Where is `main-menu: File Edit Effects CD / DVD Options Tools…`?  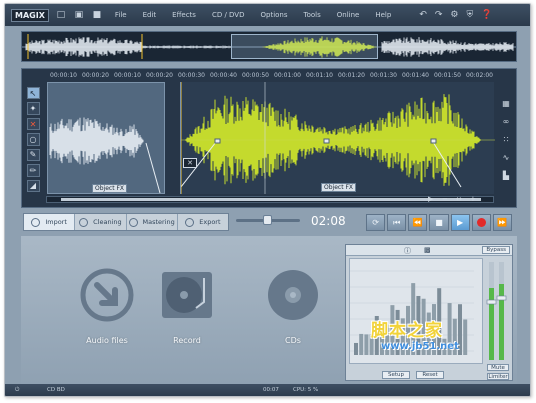
main-menu: File Edit Effects CD / DVD Options Tools… is located at coordinates (261, 15).